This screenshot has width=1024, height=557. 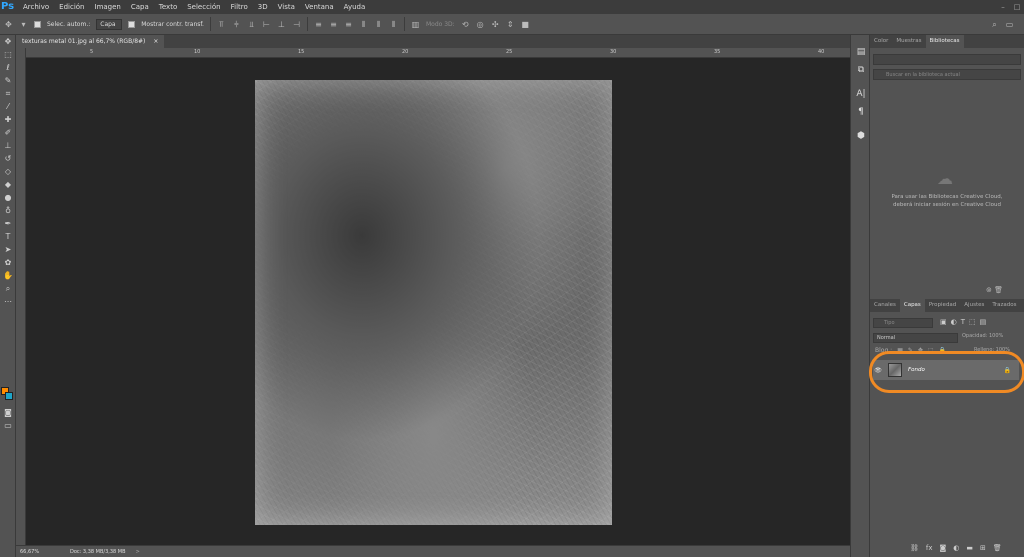 I want to click on slide-3d-icon: ⇕, so click(x=510, y=24).